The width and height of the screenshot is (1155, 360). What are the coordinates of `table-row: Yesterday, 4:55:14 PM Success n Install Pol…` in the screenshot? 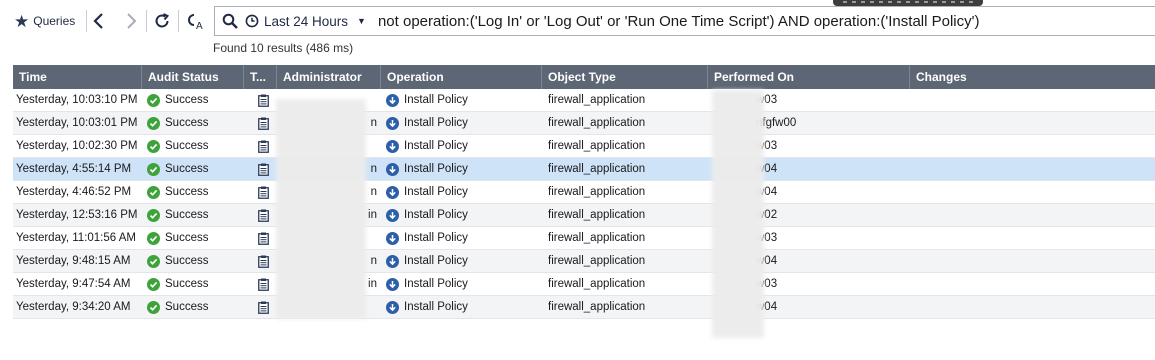 It's located at (584, 169).